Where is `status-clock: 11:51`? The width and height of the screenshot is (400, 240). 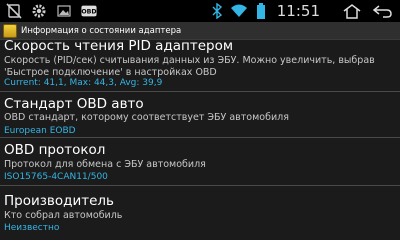 status-clock: 11:51 is located at coordinates (298, 11).